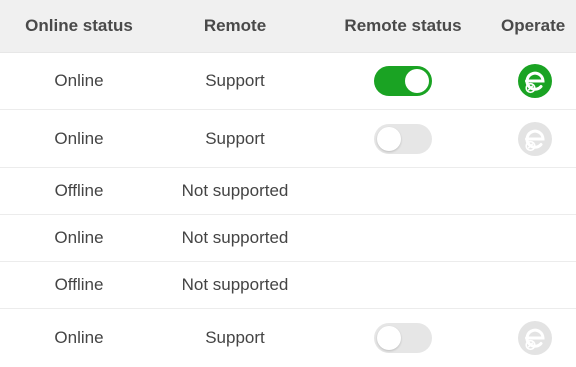 This screenshot has height=367, width=576. What do you see at coordinates (235, 25) in the screenshot?
I see `column-header-remote: Remote` at bounding box center [235, 25].